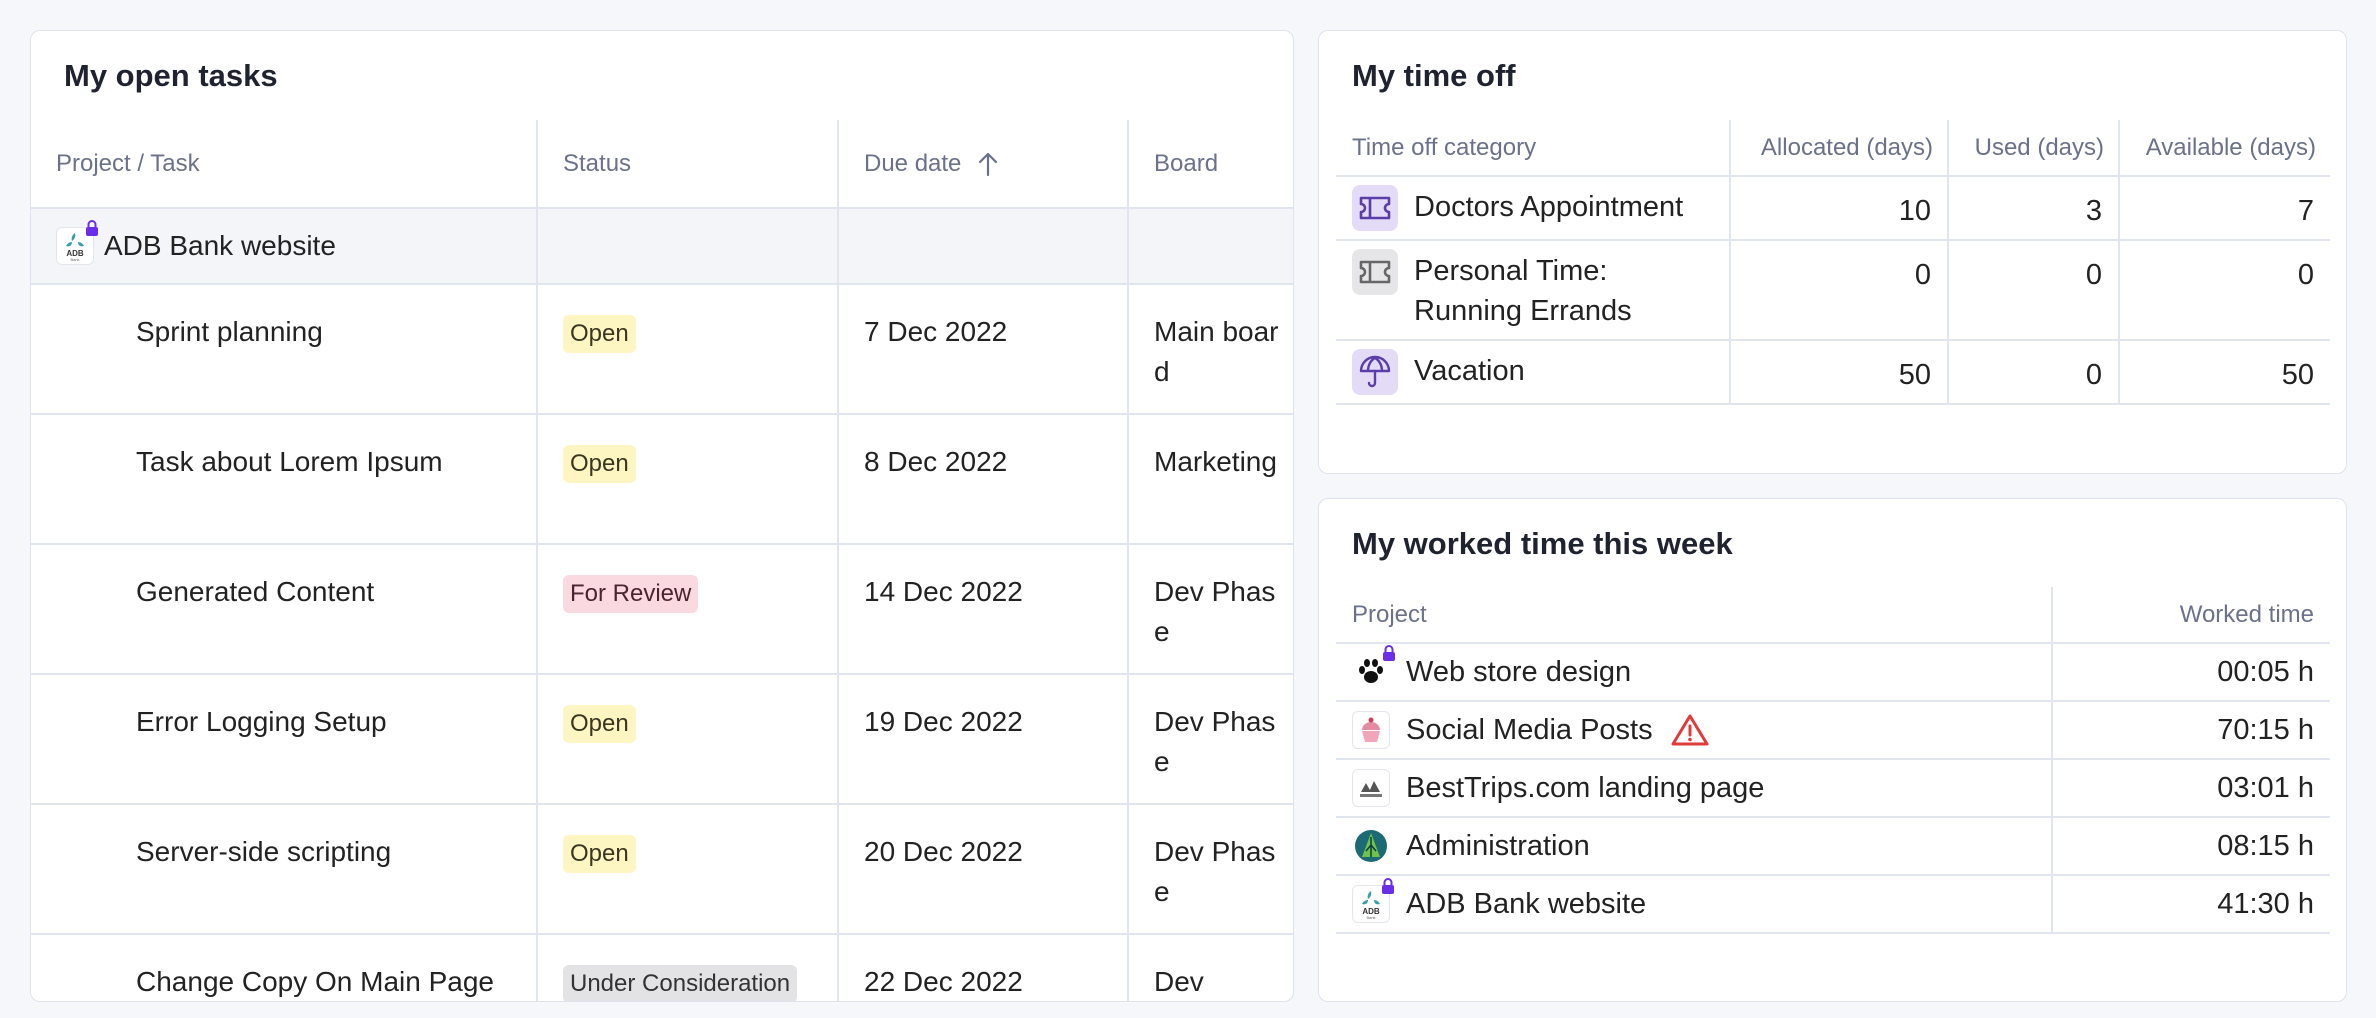  I want to click on worked-project: Web store design, so click(1693, 668).